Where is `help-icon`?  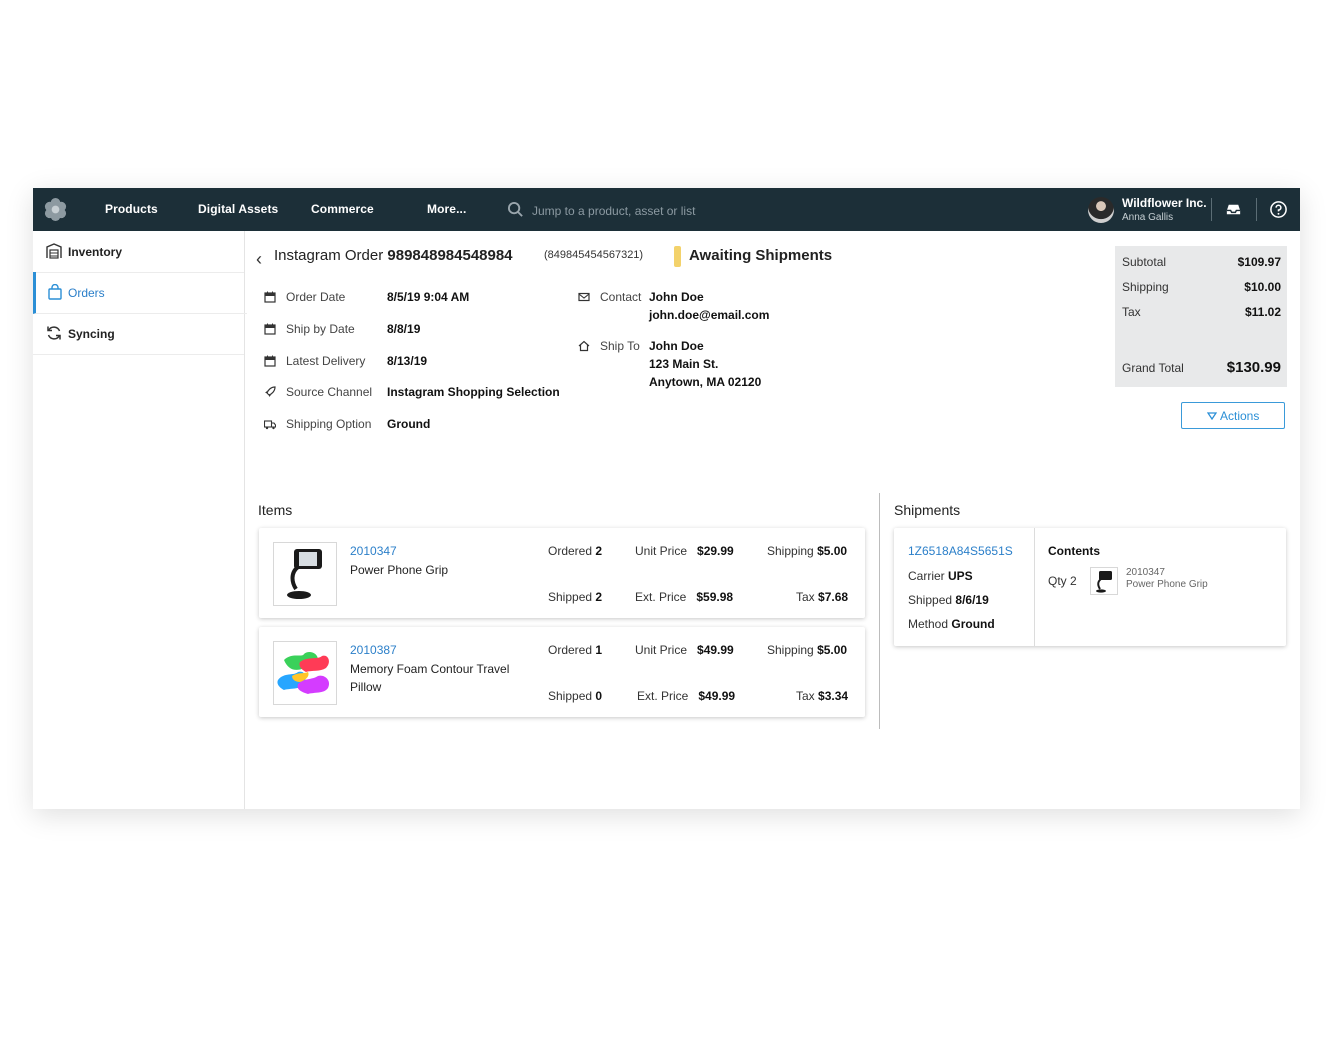 help-icon is located at coordinates (1278, 209).